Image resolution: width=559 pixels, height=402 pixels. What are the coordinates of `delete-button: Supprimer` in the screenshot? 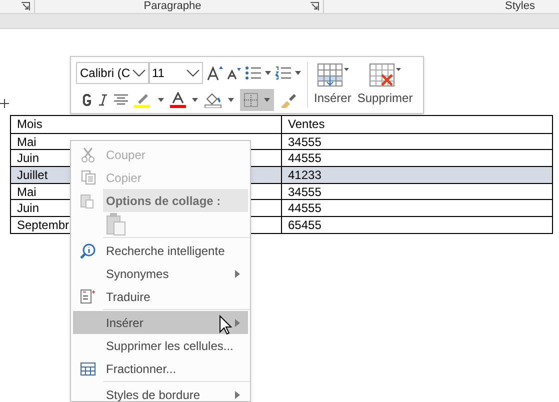 It's located at (385, 85).